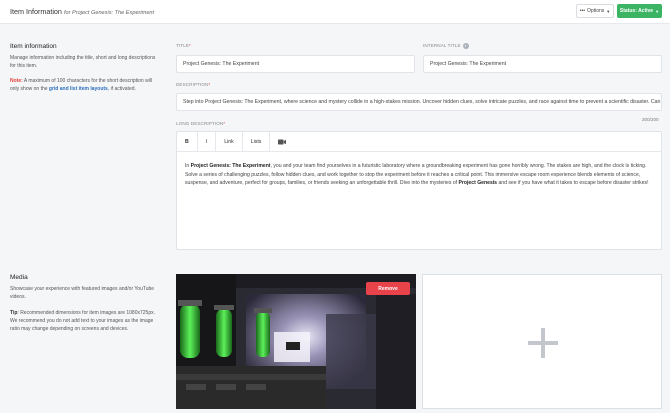  I want to click on internal-title-input: Project Genesis: The Experiment, so click(542, 64).